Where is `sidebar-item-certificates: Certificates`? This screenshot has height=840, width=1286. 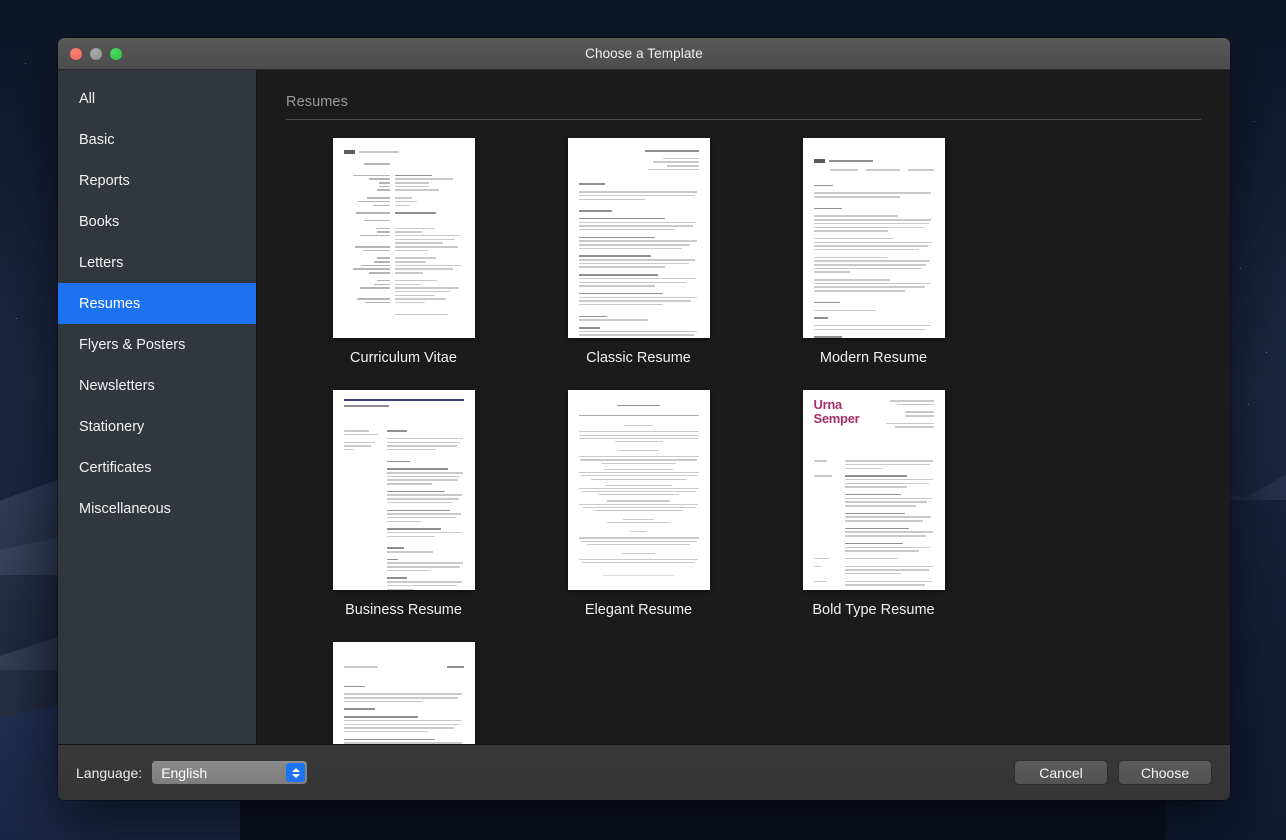 sidebar-item-certificates: Certificates is located at coordinates (157, 467).